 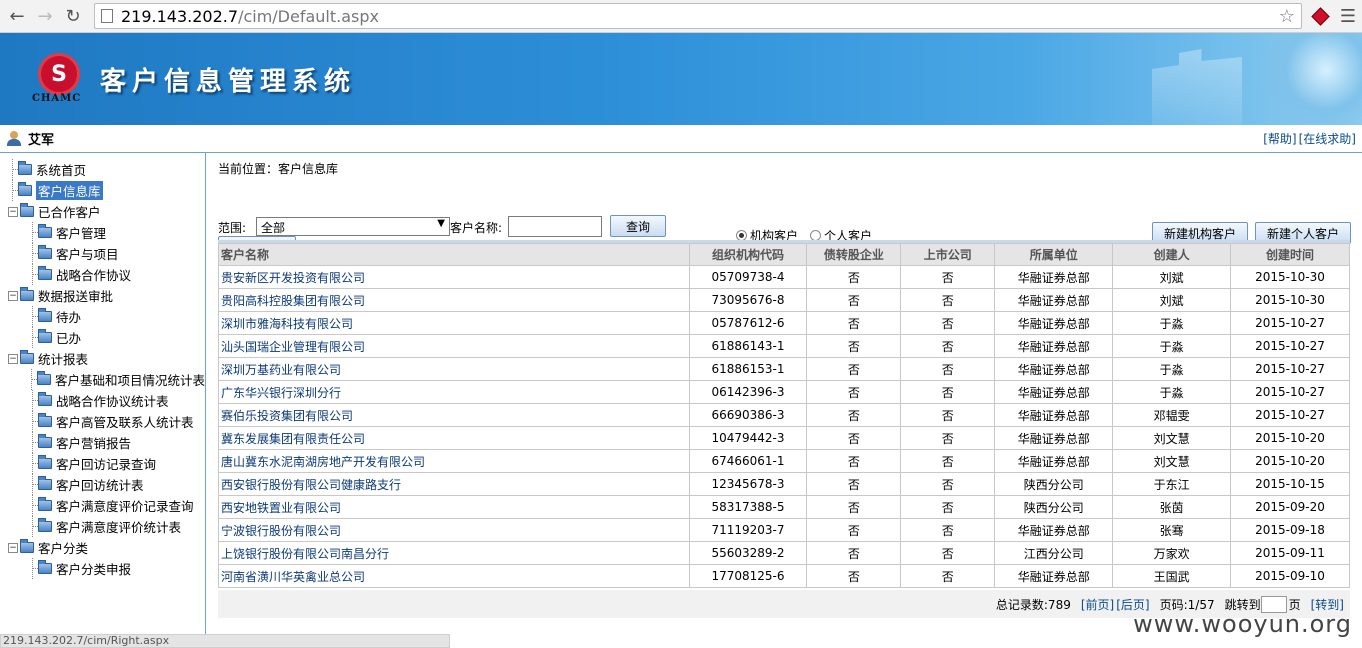 What do you see at coordinates (102, 379) in the screenshot?
I see `sidebar-item: 客户基础和项目情况统计表` at bounding box center [102, 379].